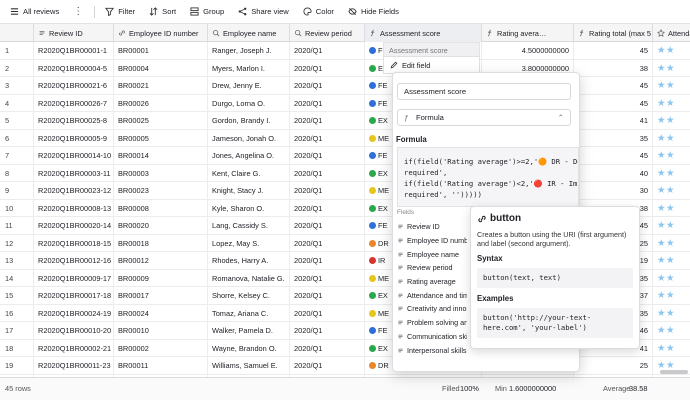  I want to click on employee-id-cell: BR00018, so click(161, 243).